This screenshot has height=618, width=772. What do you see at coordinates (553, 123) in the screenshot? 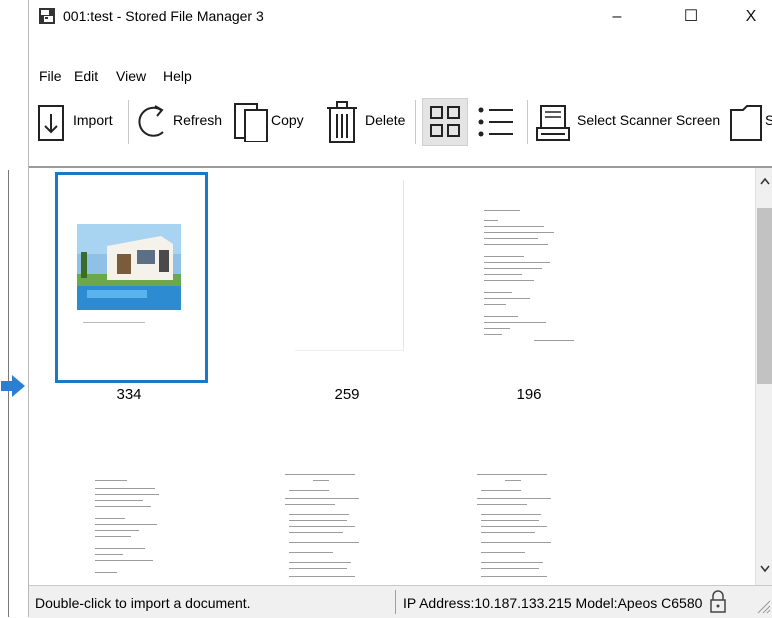
I see `scanner-icon` at bounding box center [553, 123].